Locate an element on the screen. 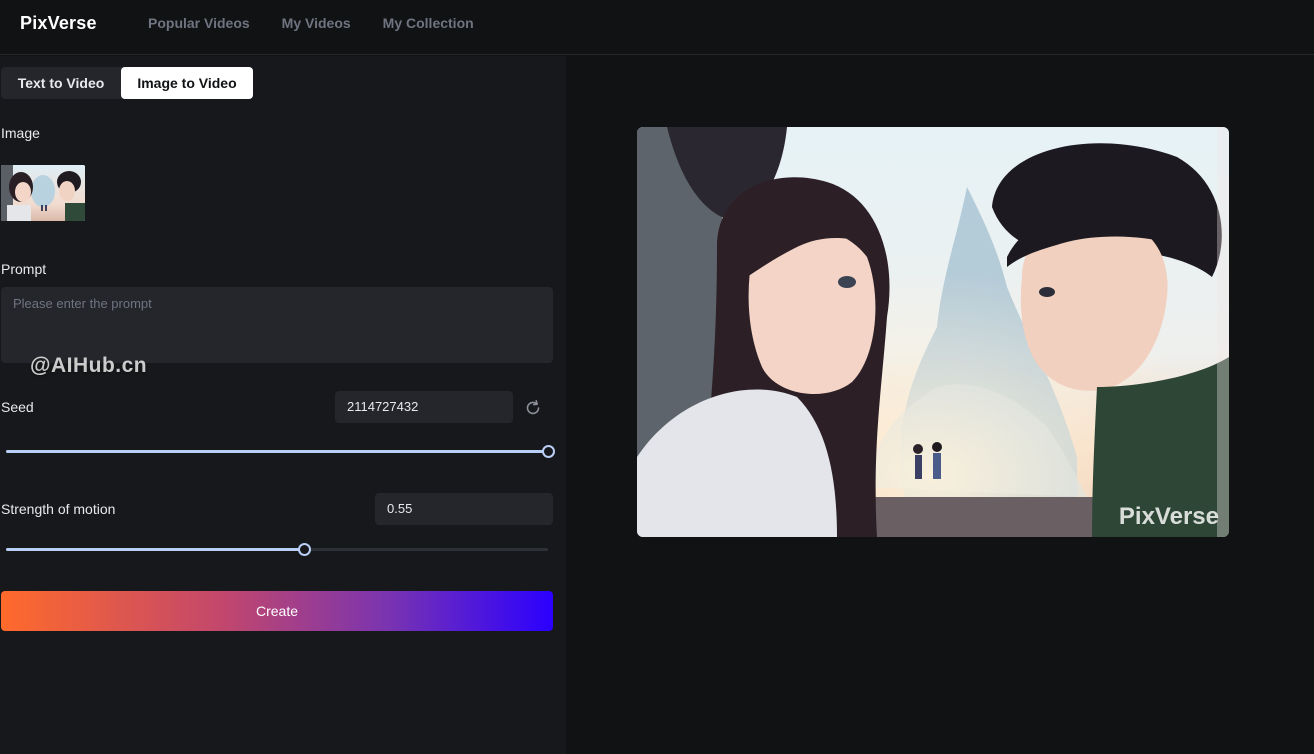 The height and width of the screenshot is (754, 1314). seed-slider-fill is located at coordinates (277, 451).